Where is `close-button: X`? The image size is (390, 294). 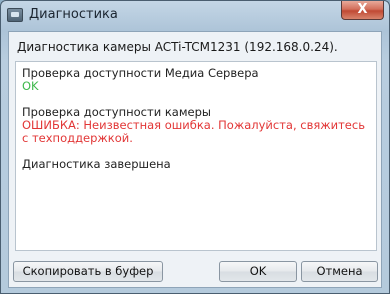 close-button: X is located at coordinates (362, 10).